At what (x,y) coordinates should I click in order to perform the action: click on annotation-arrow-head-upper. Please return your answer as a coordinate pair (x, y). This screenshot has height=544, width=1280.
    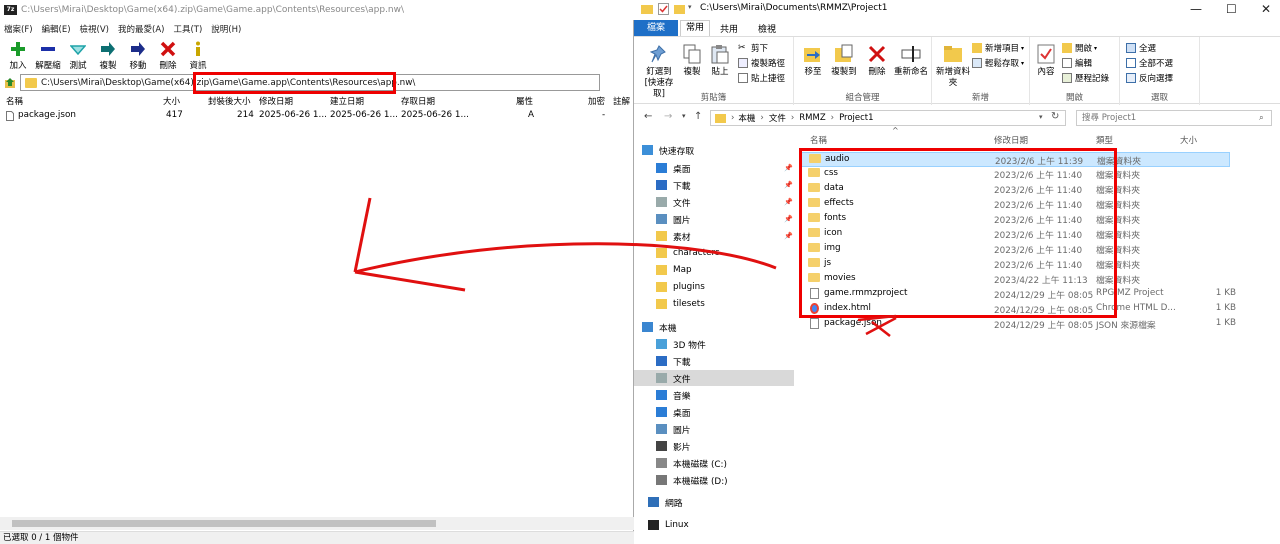
    Looking at the image, I should click on (362, 235).